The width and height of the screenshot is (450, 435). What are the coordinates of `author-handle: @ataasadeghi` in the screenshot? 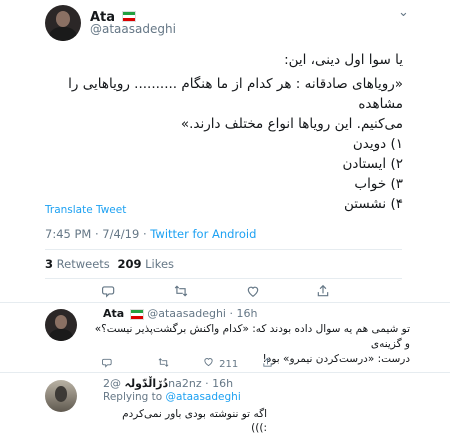 It's located at (133, 29).